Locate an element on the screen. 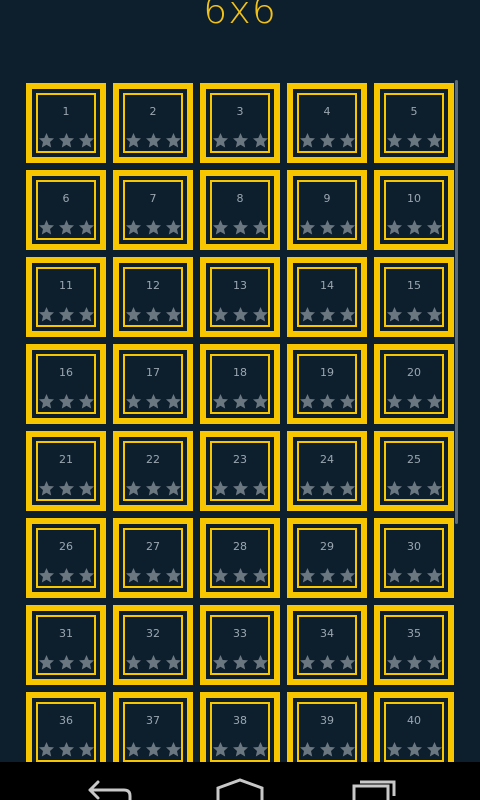 The image size is (480, 800). level-tile: 37 is located at coordinates (153, 732).